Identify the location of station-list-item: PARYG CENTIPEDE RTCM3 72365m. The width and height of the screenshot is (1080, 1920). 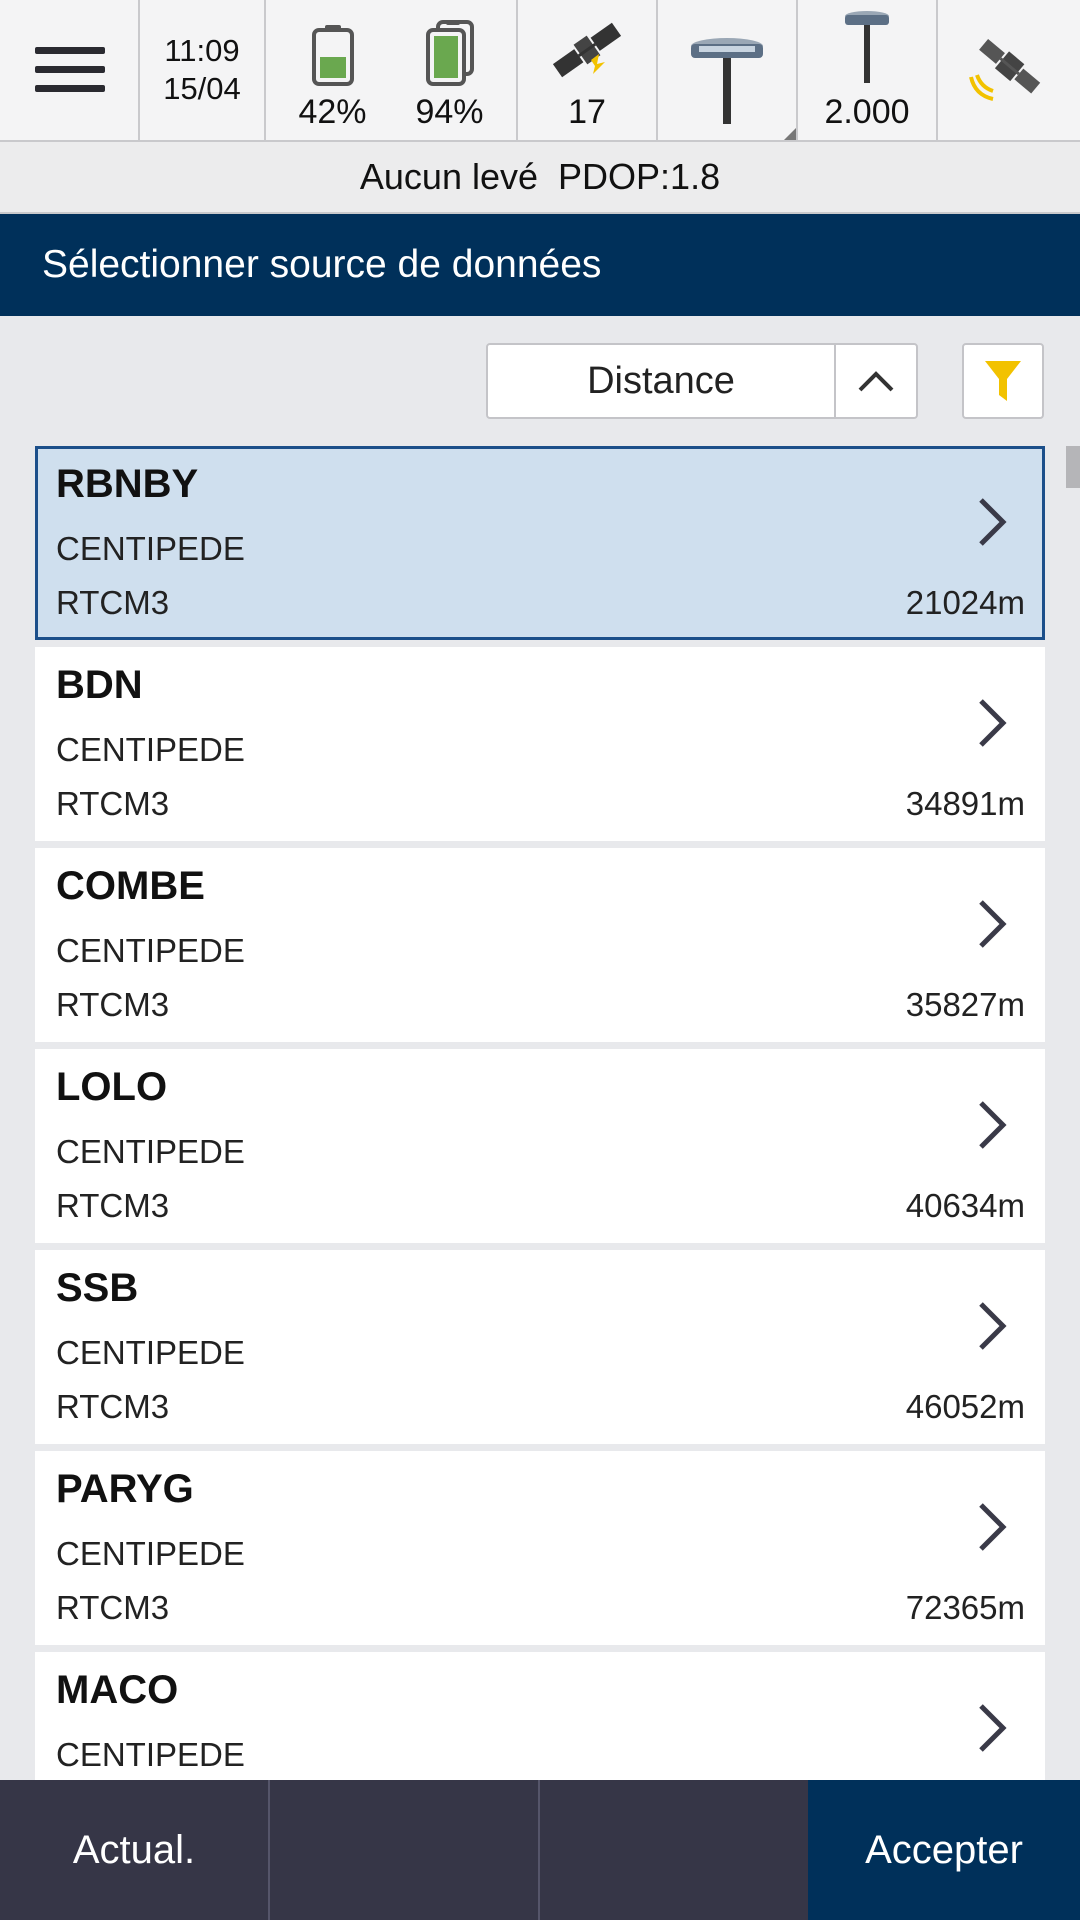
(540, 1548).